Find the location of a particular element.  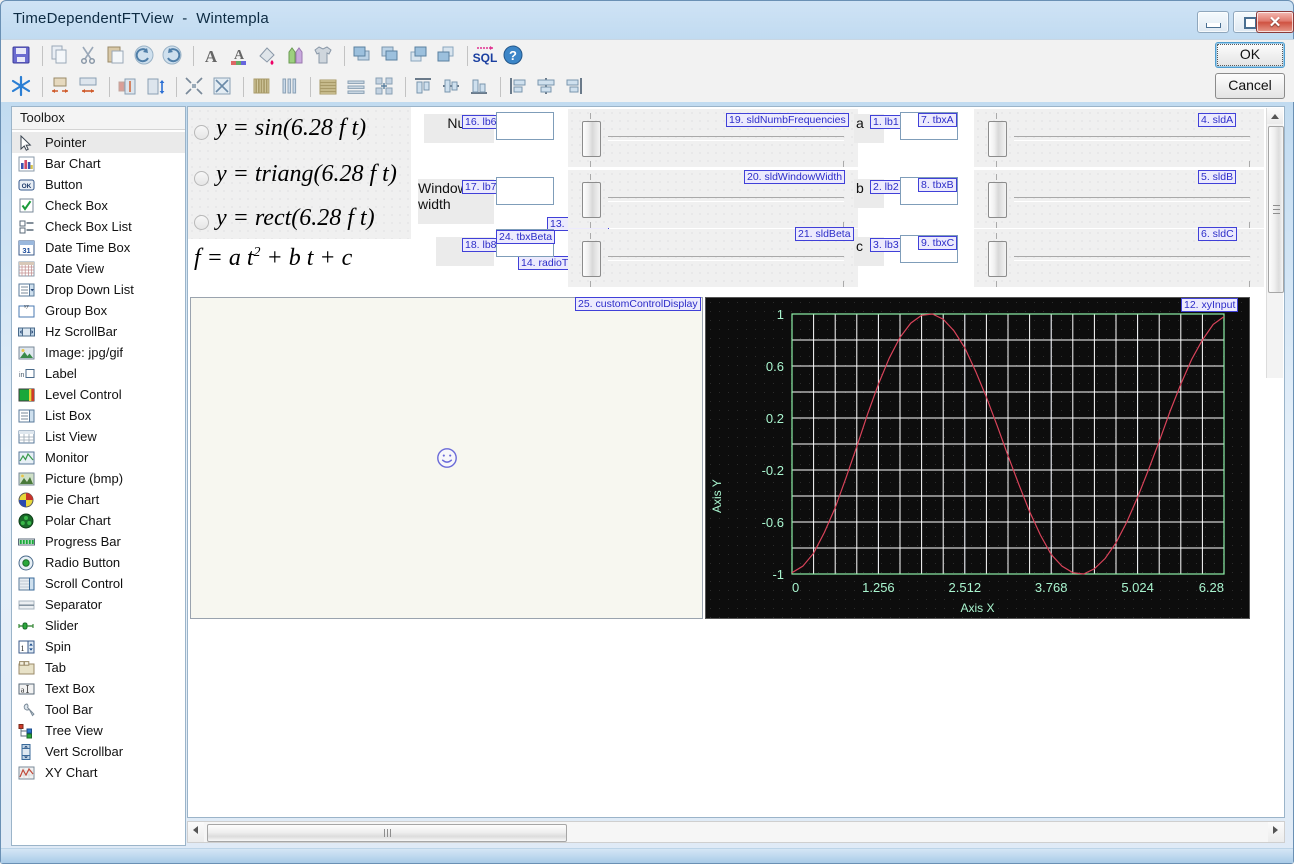

copy-icon is located at coordinates (61, 56).